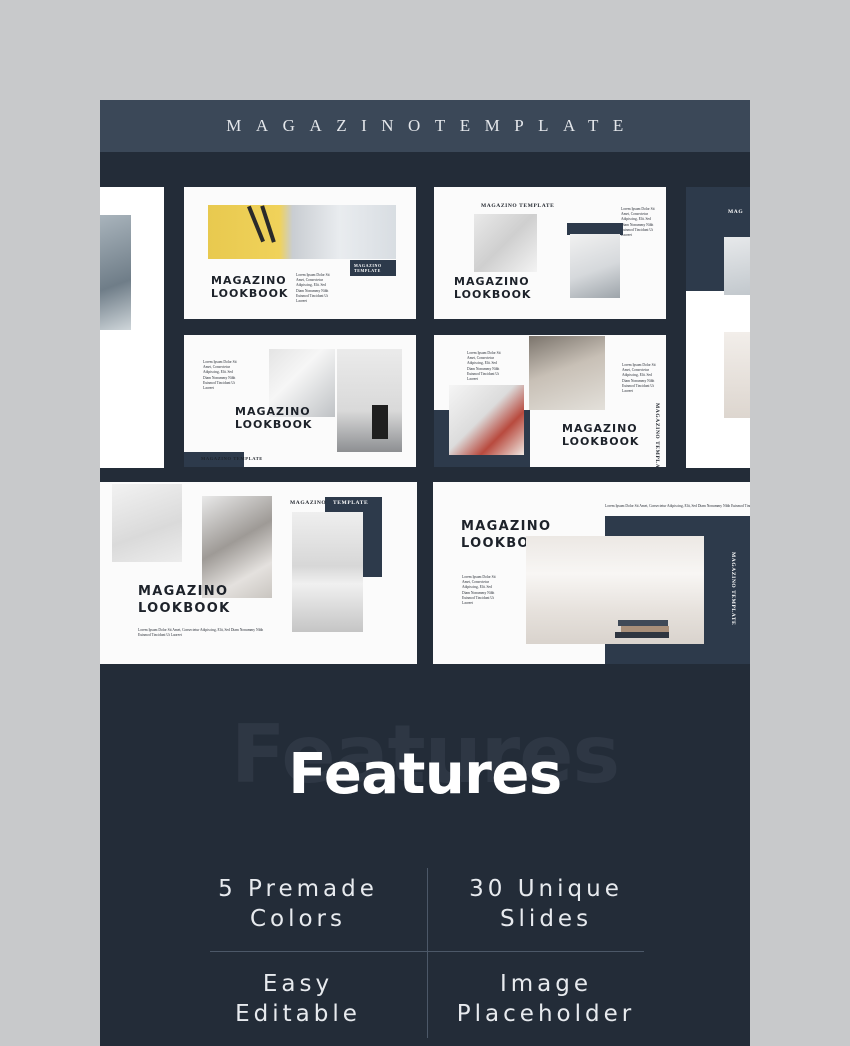 The image size is (850, 1046). Describe the element at coordinates (432, 125) in the screenshot. I see `header-title: MAGAZINOTEMPLATE` at that location.